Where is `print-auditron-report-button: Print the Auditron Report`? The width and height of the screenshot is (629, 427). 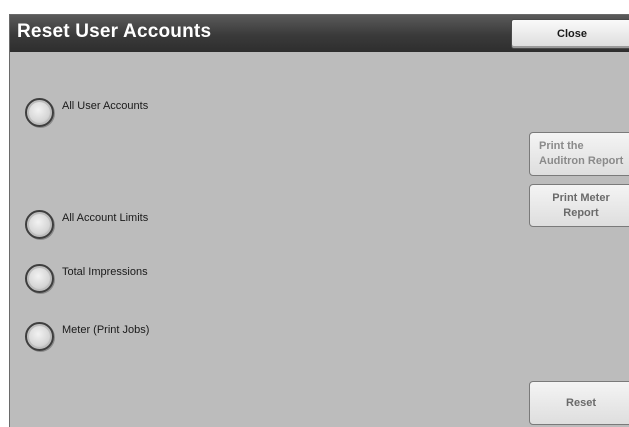
print-auditron-report-button: Print the Auditron Report is located at coordinates (579, 154).